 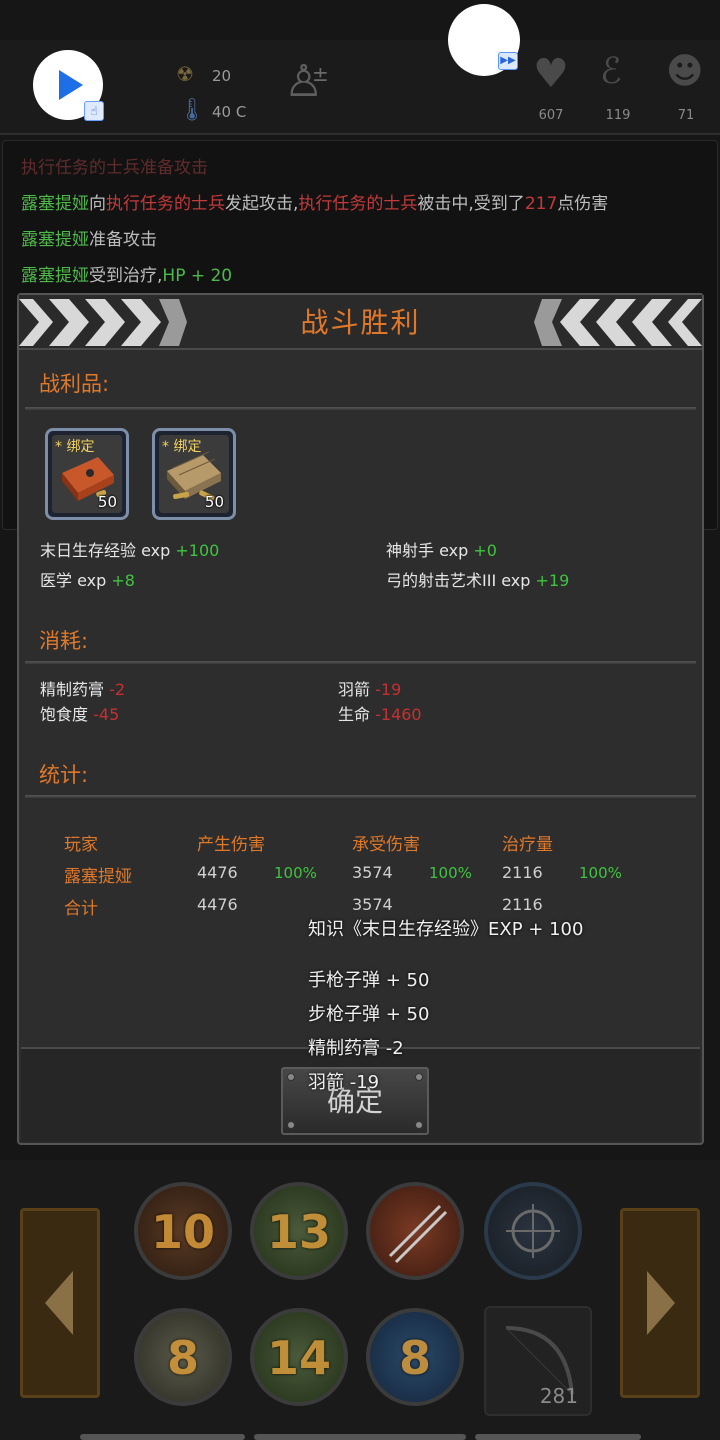 I want to click on consume-item: 饱食度 -45, so click(x=79, y=713).